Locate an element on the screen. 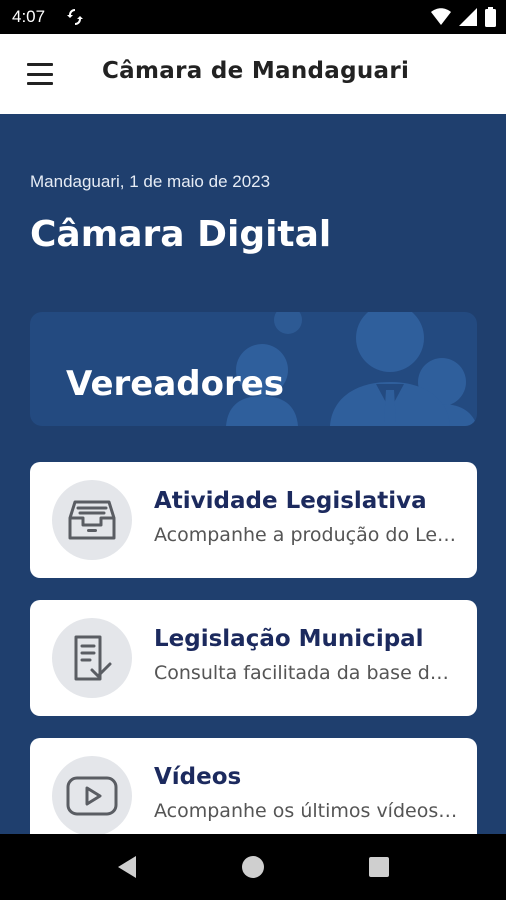 This screenshot has width=506, height=900. card-title: Legislação Municipal is located at coordinates (289, 639).